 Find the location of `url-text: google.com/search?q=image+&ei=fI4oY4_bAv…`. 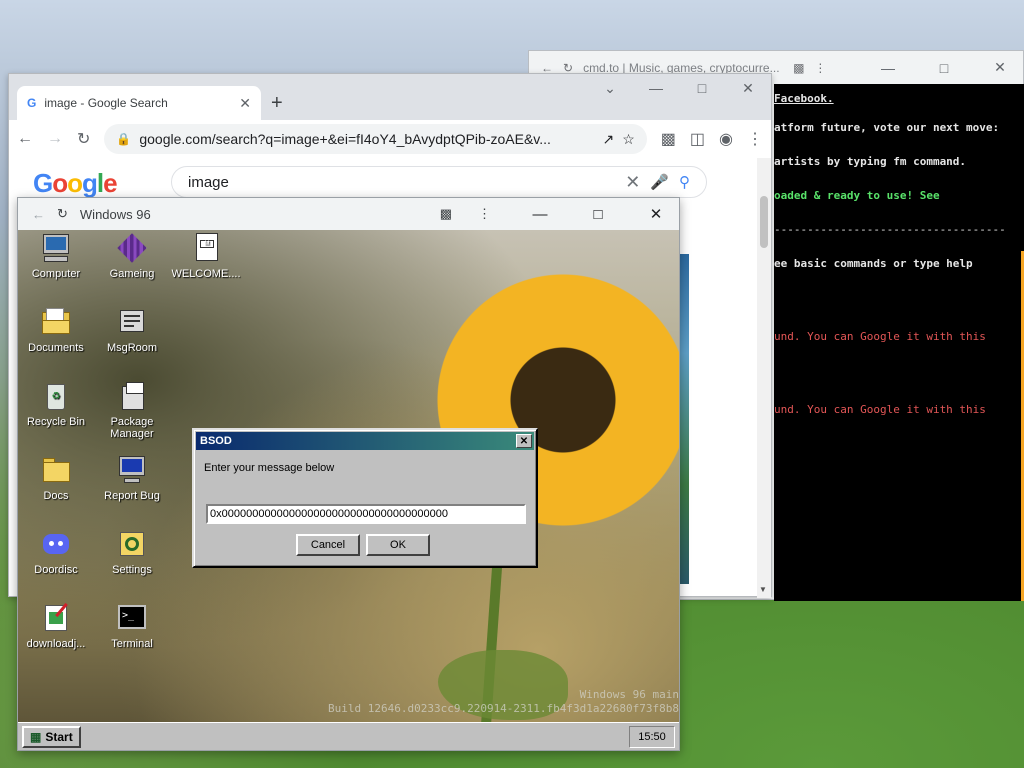

url-text: google.com/search?q=image+&ei=fI4oY4_bAv… is located at coordinates (345, 139).